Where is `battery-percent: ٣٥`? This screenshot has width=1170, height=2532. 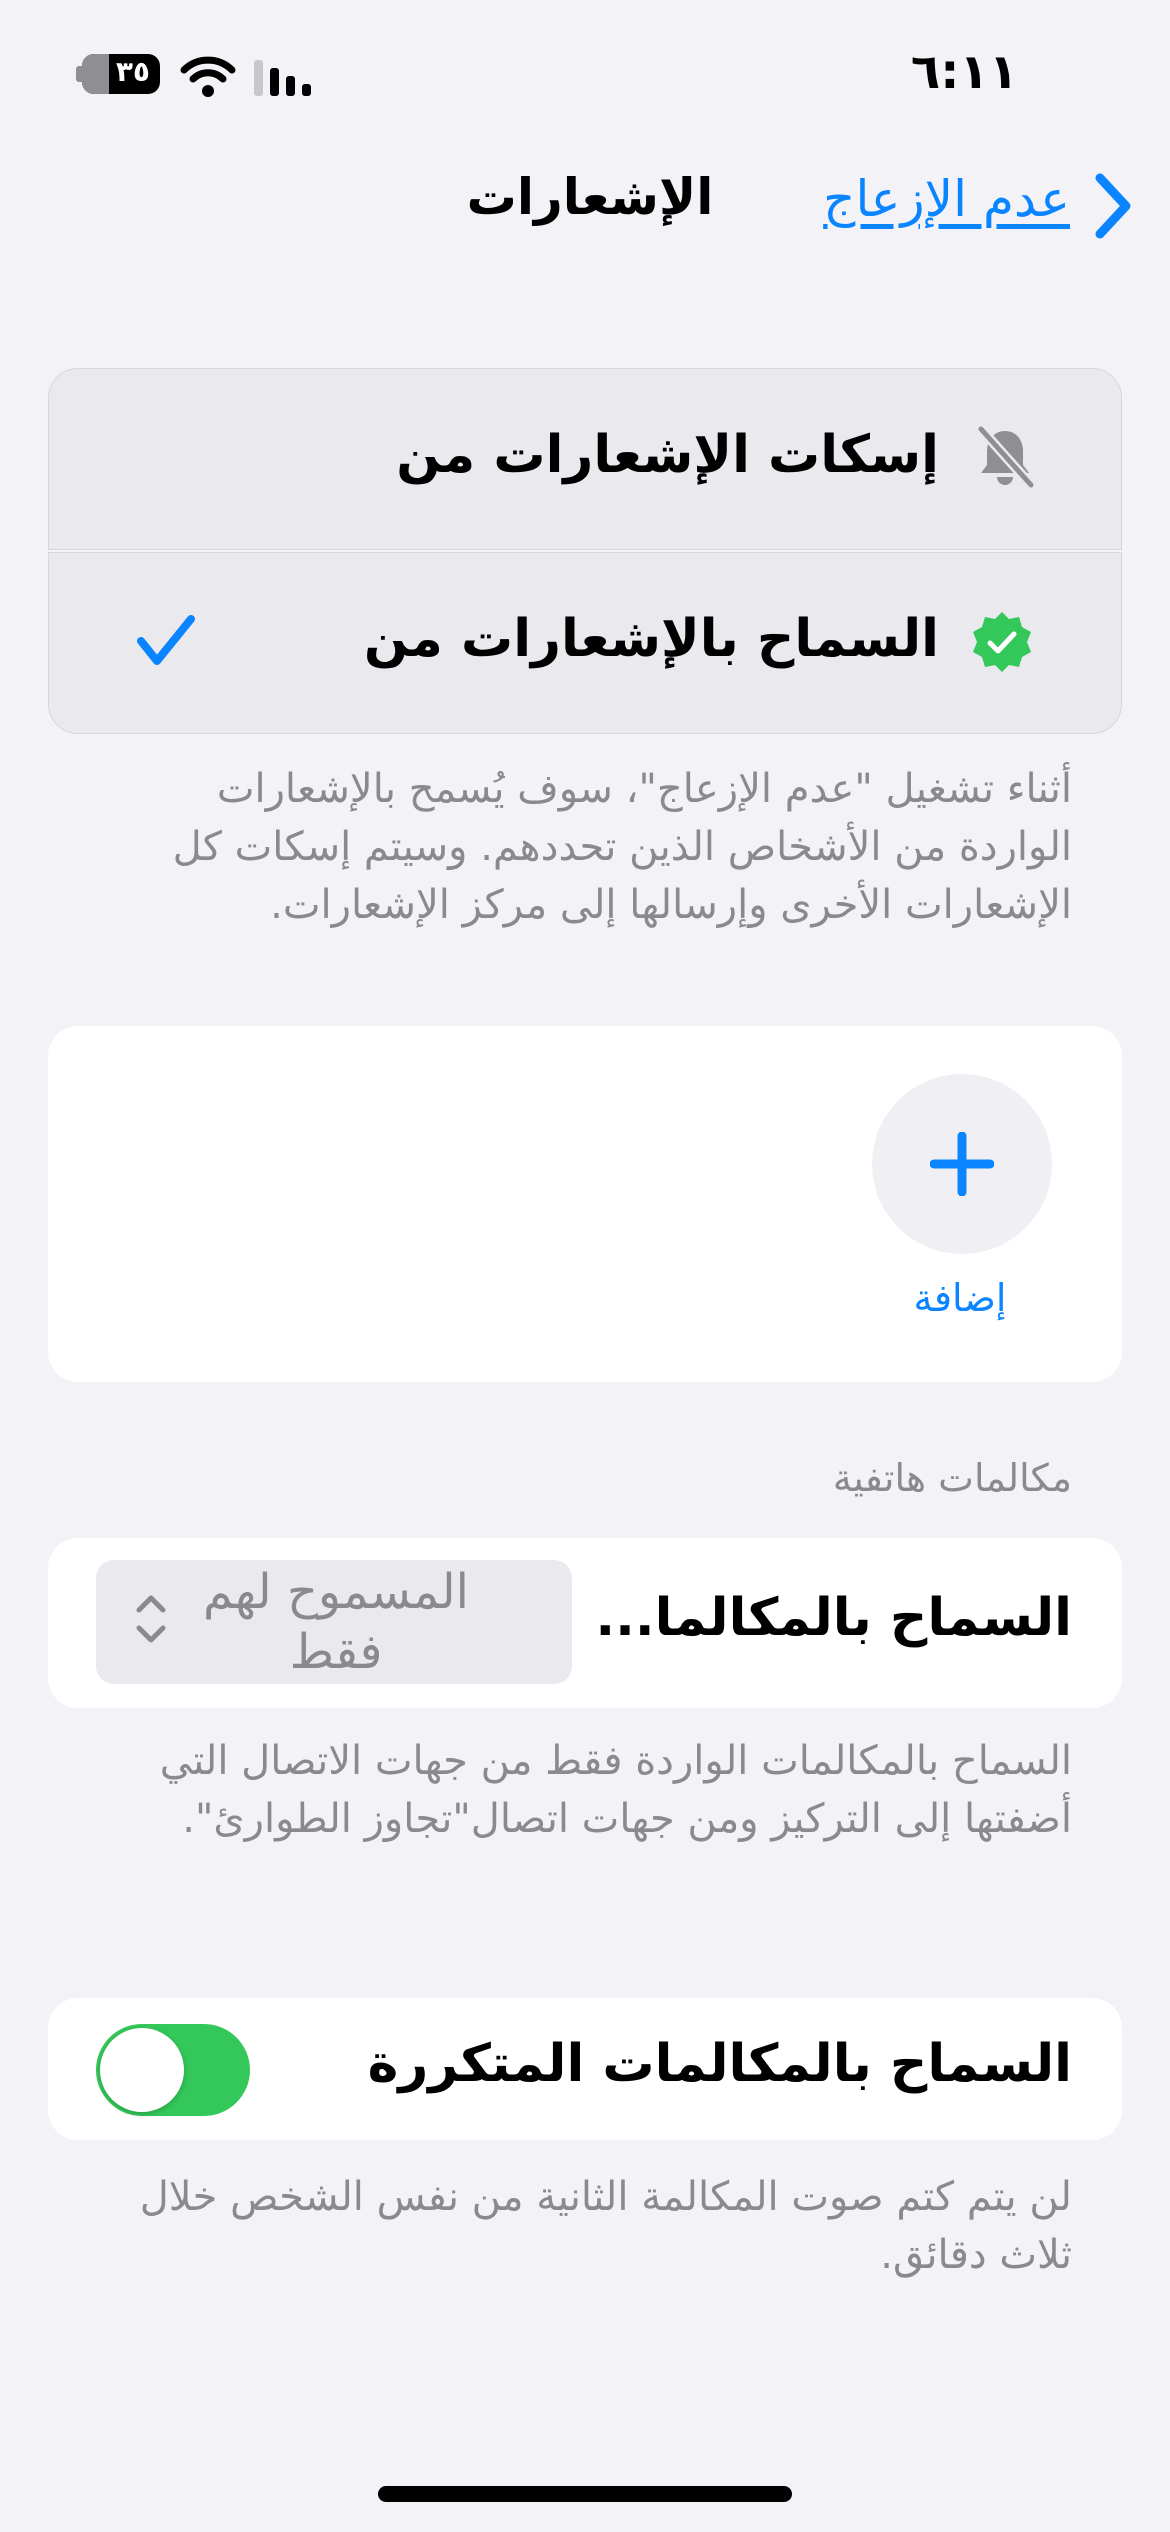
battery-percent: ٣٥ is located at coordinates (132, 71).